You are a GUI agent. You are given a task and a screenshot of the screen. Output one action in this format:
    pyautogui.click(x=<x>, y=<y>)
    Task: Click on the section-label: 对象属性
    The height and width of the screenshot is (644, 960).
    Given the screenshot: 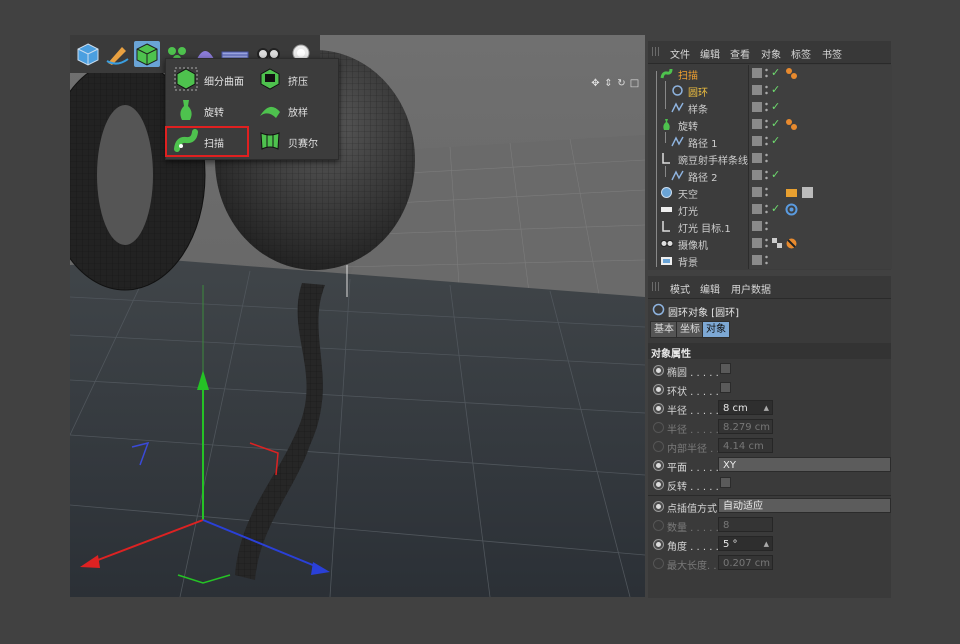 What is the action you would take?
    pyautogui.click(x=671, y=354)
    